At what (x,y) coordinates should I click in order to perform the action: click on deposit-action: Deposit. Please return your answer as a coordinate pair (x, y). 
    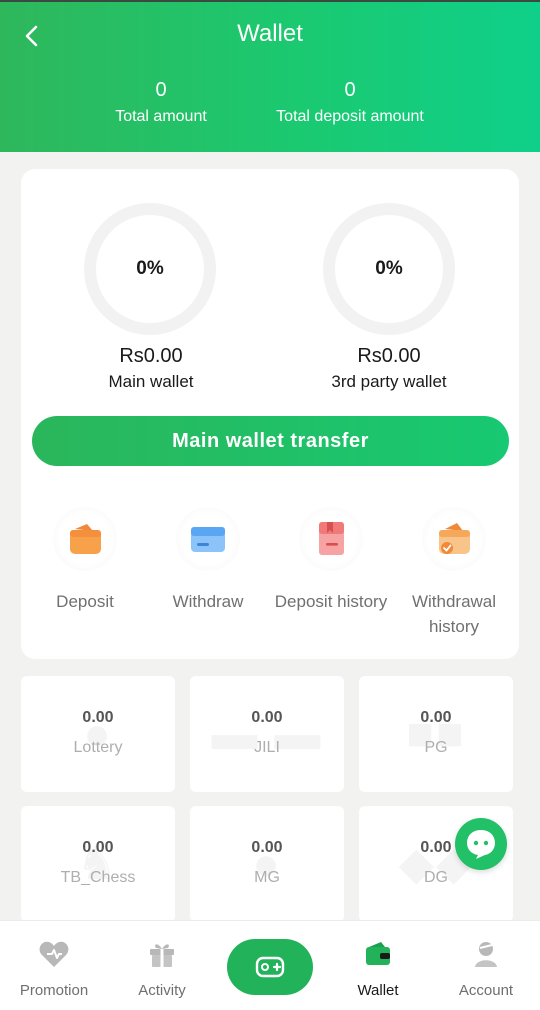
    Looking at the image, I should click on (85, 560).